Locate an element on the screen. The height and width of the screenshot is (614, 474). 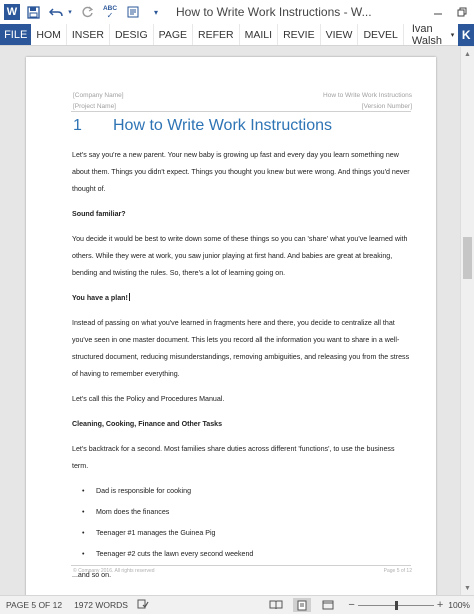
header-doc-title: How to Write Work Instructions is located at coordinates (367, 95).